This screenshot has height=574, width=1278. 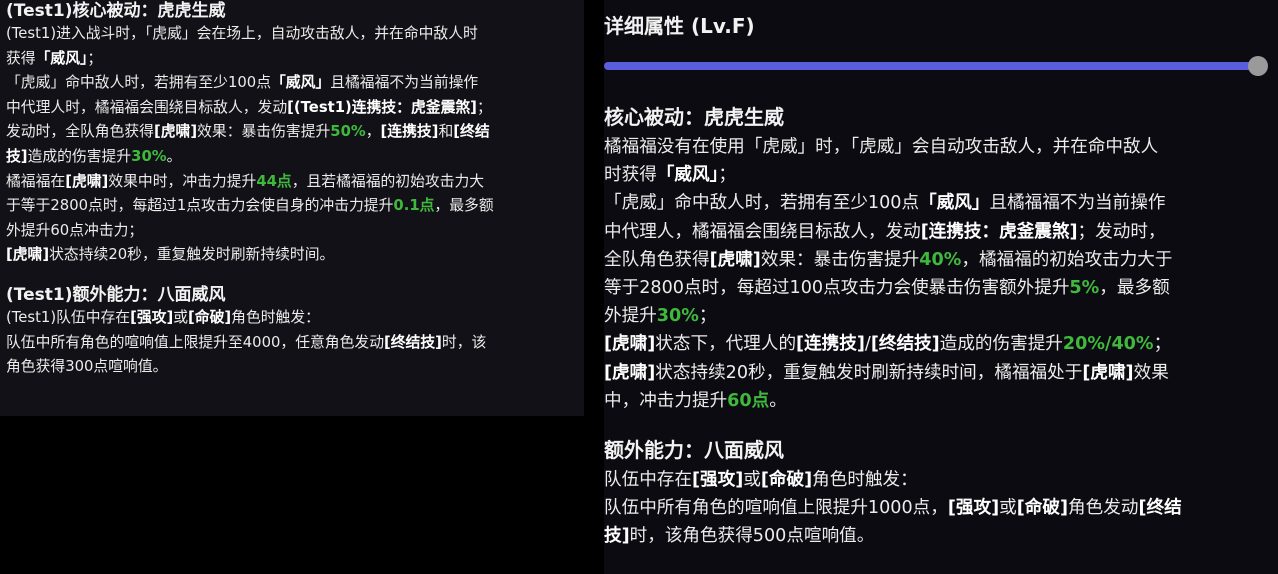 I want to click on text-segment: 于等于2800点时，每超过1点攻击力会使自身的冲击力提升, so click(x=200, y=206).